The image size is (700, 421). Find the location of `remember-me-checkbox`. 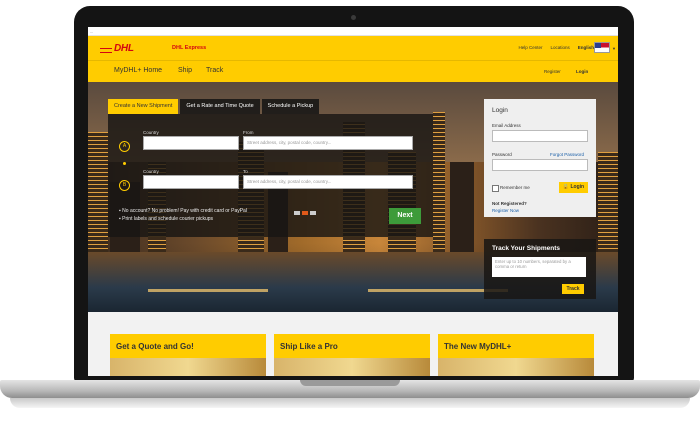

remember-me-checkbox is located at coordinates (495, 188).